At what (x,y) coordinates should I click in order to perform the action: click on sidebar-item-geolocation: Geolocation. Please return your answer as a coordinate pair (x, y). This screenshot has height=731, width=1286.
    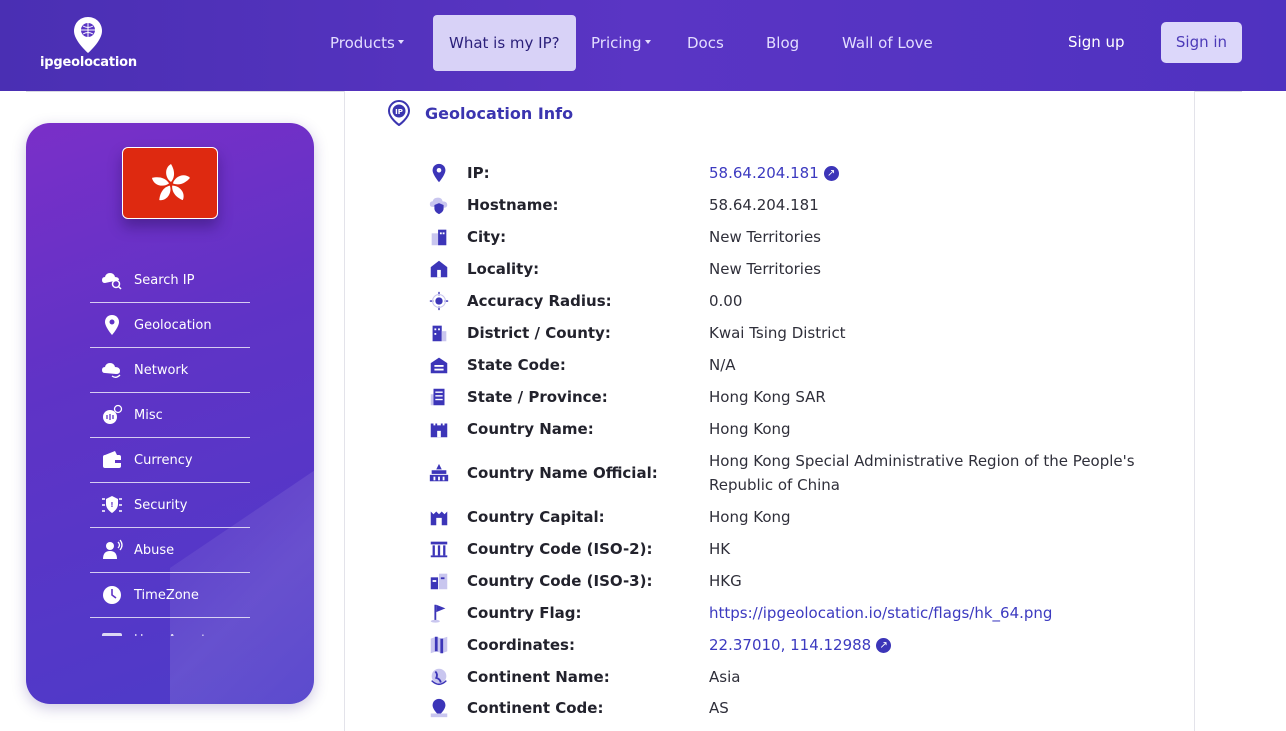
    Looking at the image, I should click on (170, 325).